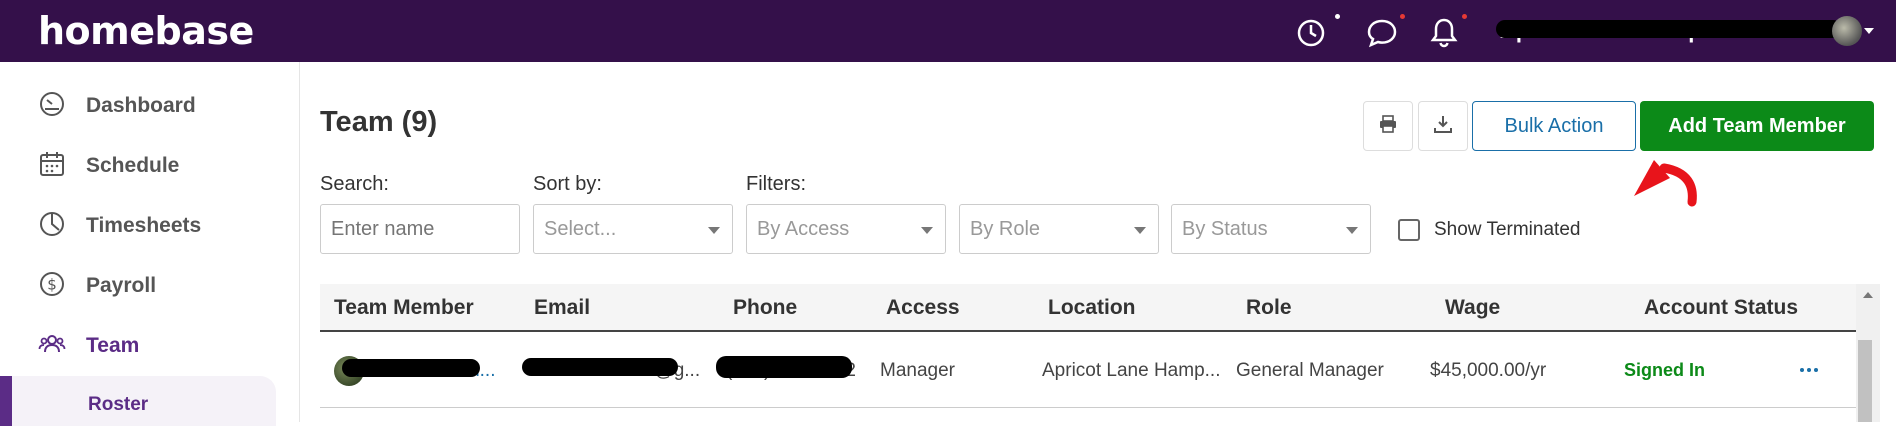  Describe the element at coordinates (420, 229) in the screenshot. I see `search-input` at that location.